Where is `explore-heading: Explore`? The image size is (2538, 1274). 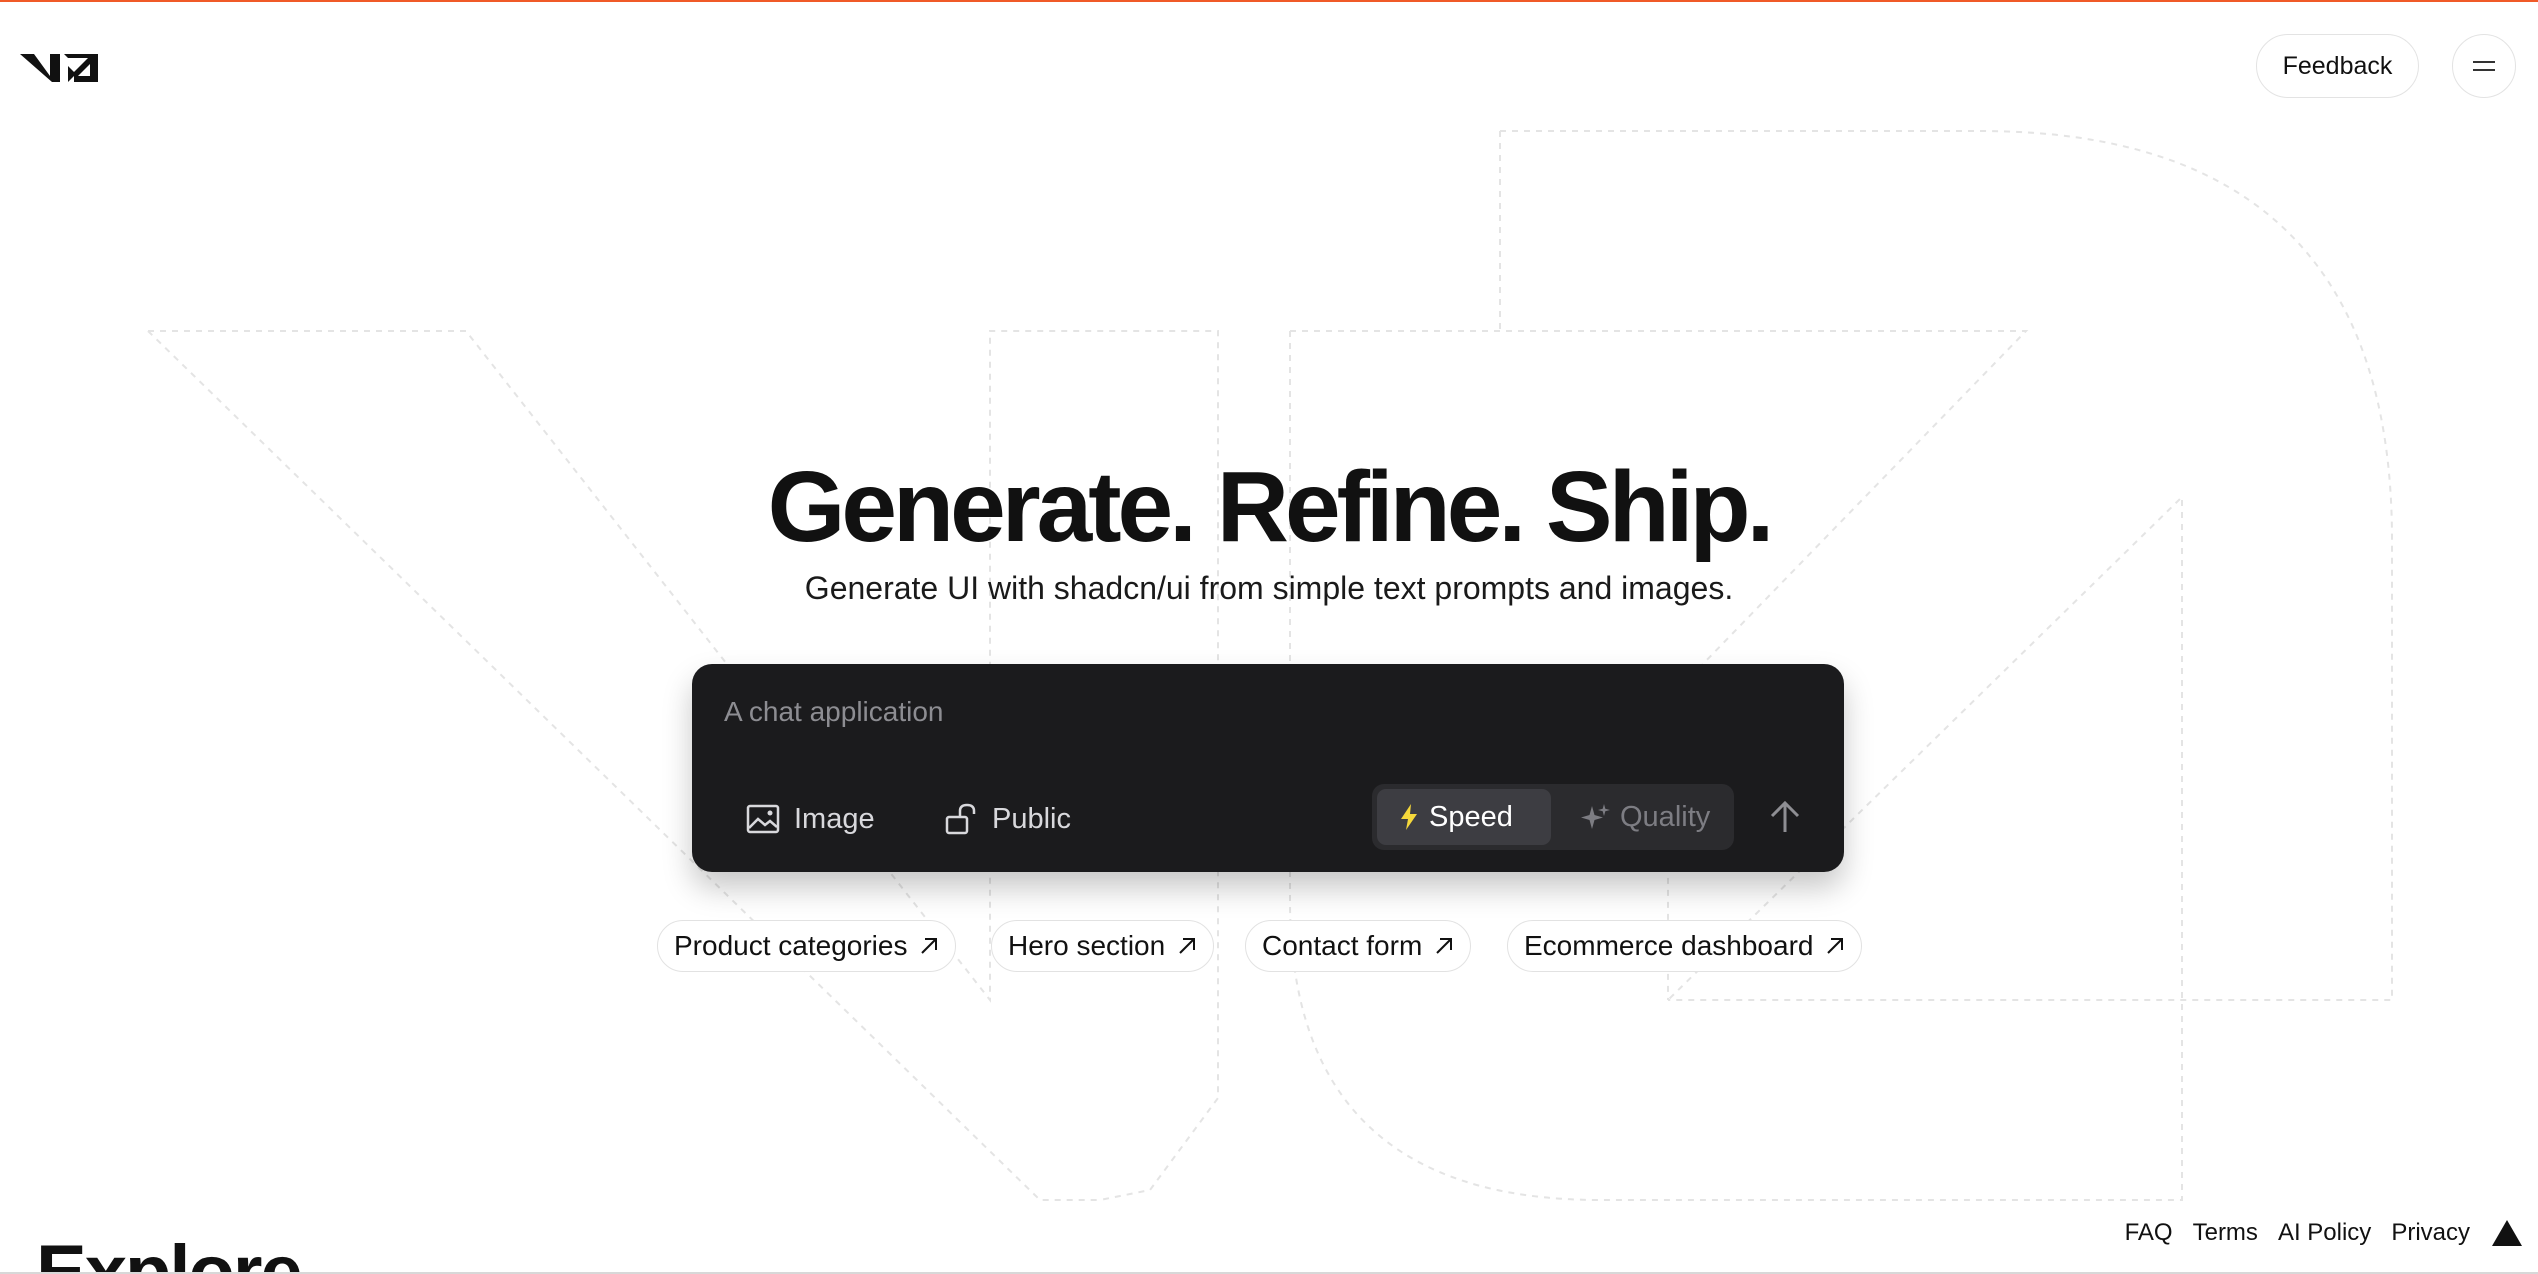 explore-heading: Explore is located at coordinates (169, 1252).